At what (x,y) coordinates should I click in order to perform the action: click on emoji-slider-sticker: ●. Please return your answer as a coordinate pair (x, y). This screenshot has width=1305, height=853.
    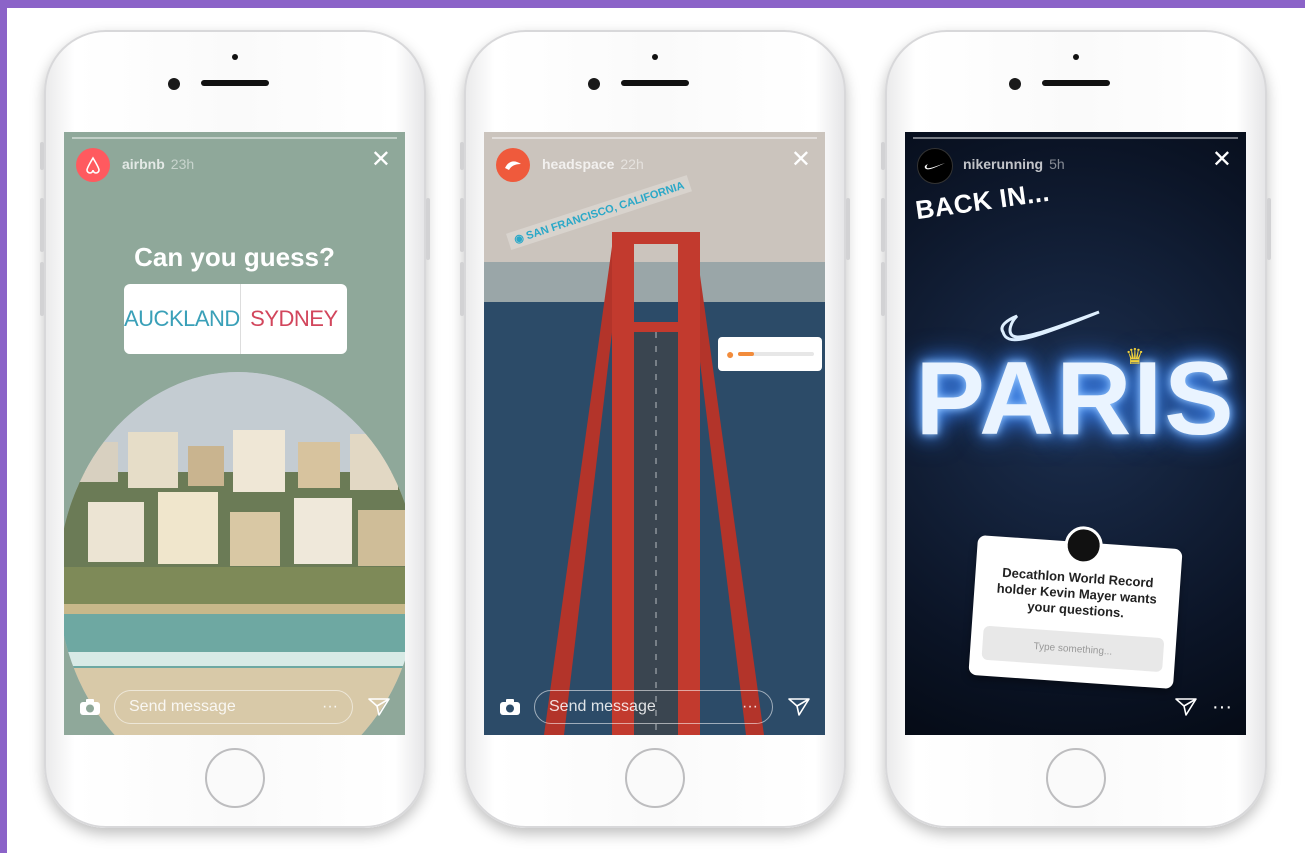
    Looking at the image, I should click on (770, 354).